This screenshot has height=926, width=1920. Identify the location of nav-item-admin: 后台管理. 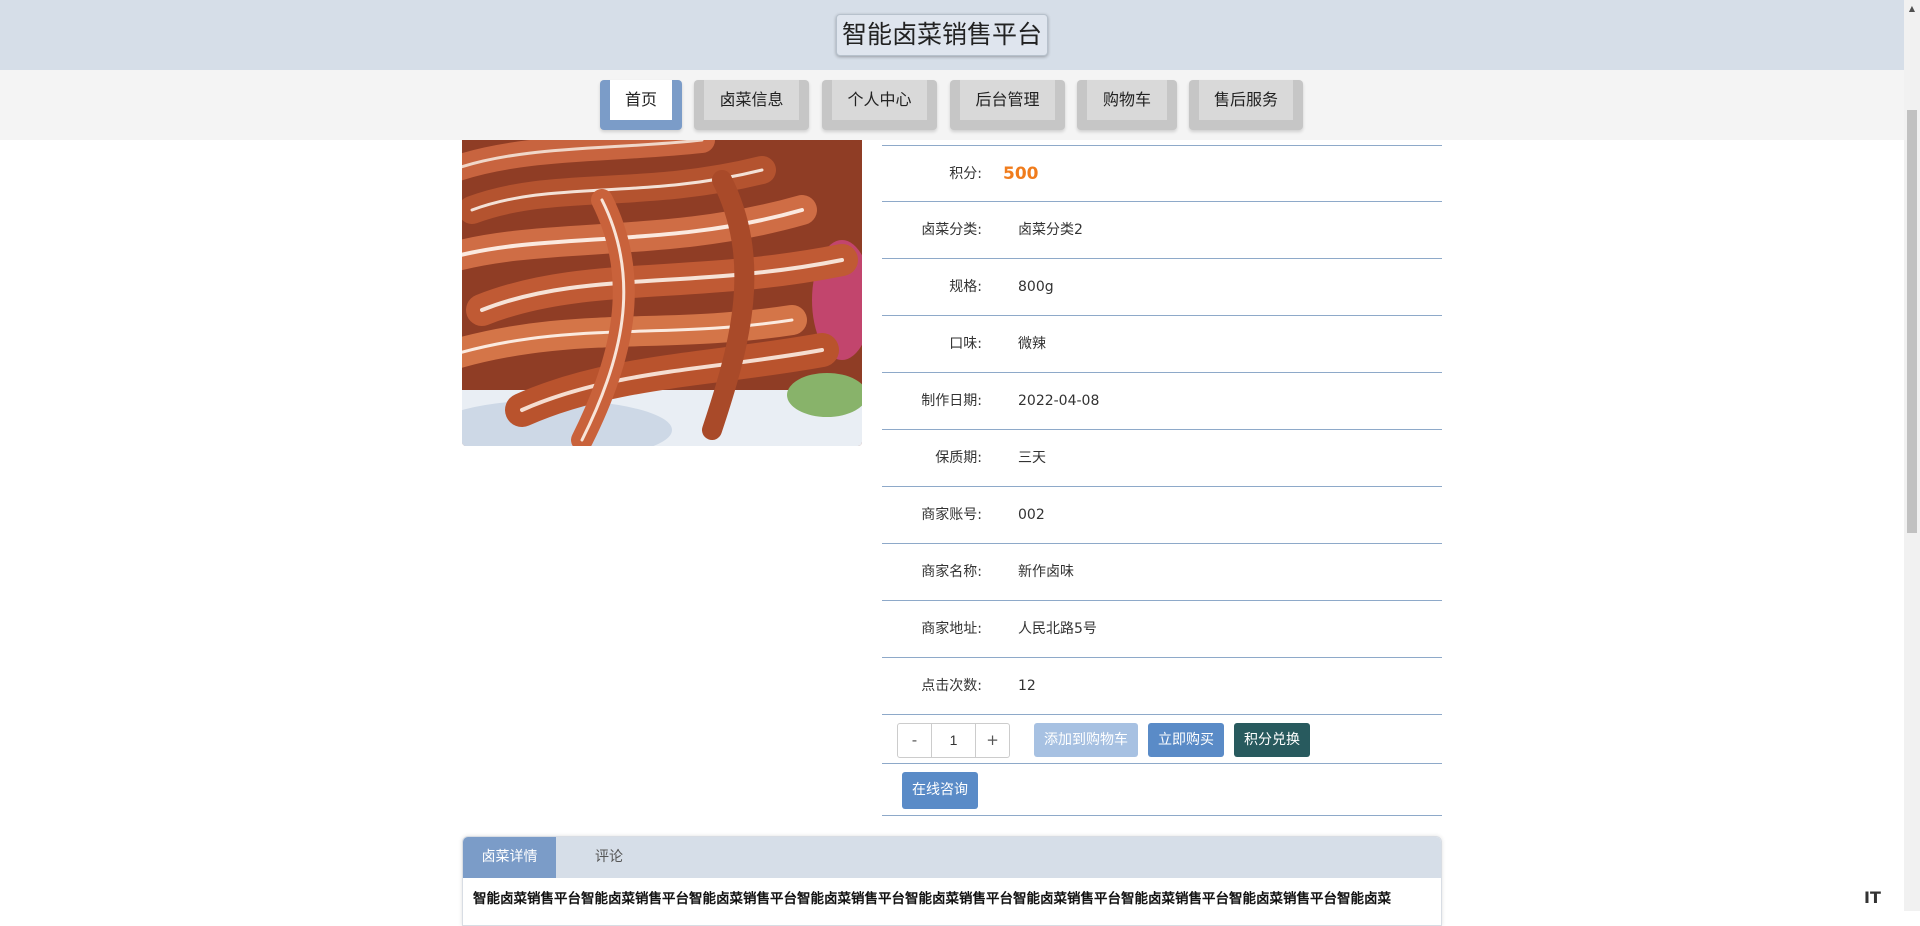
(1007, 105).